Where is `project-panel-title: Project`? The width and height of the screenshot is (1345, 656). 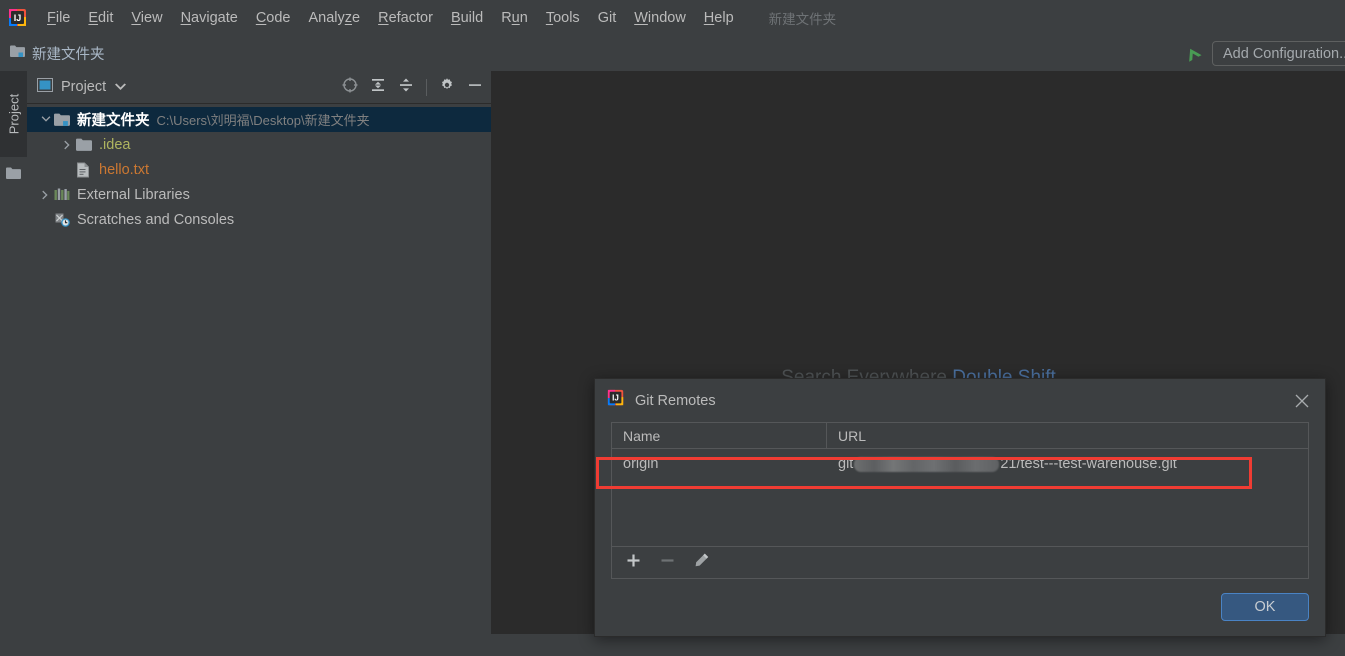
project-panel-title: Project is located at coordinates (84, 87).